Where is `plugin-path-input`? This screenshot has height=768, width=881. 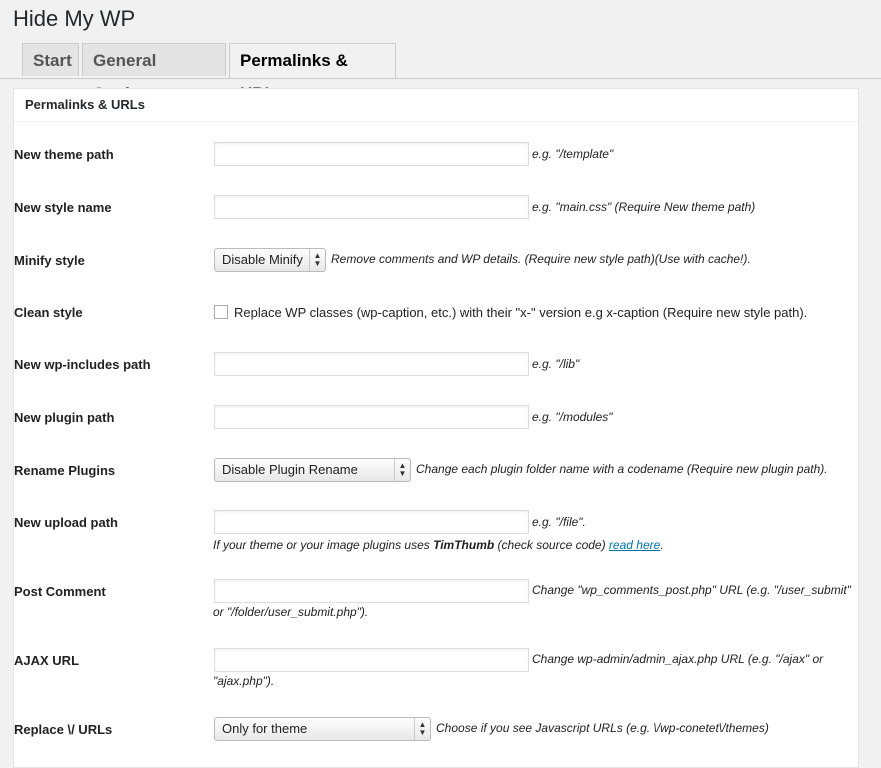 plugin-path-input is located at coordinates (371, 417).